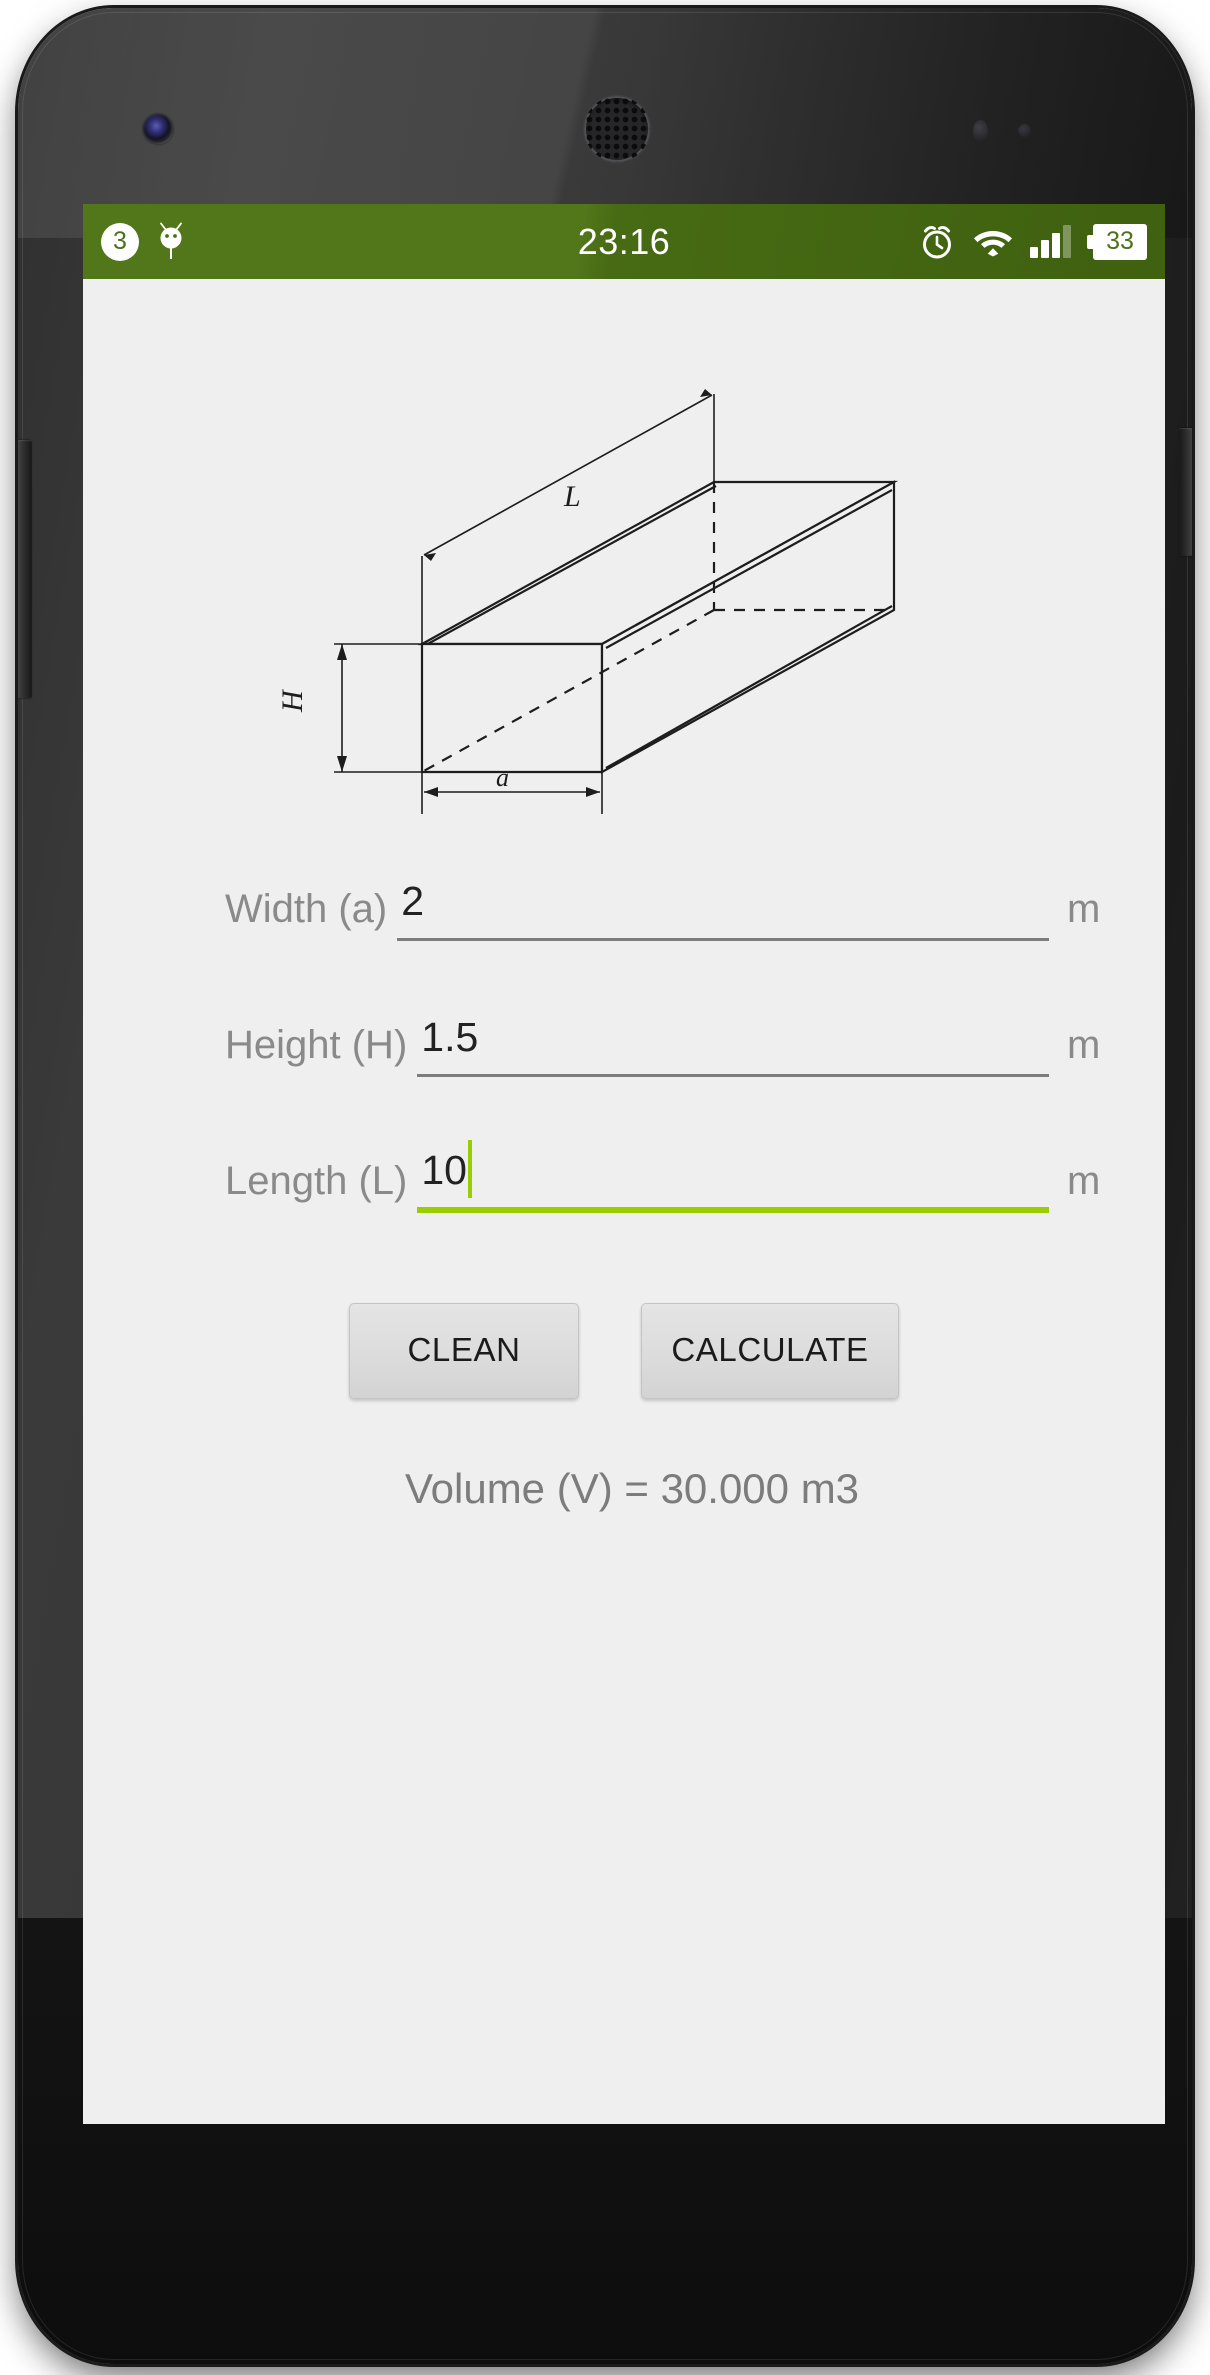 This screenshot has width=1210, height=2375. I want to click on text-cursor, so click(469, 1169).